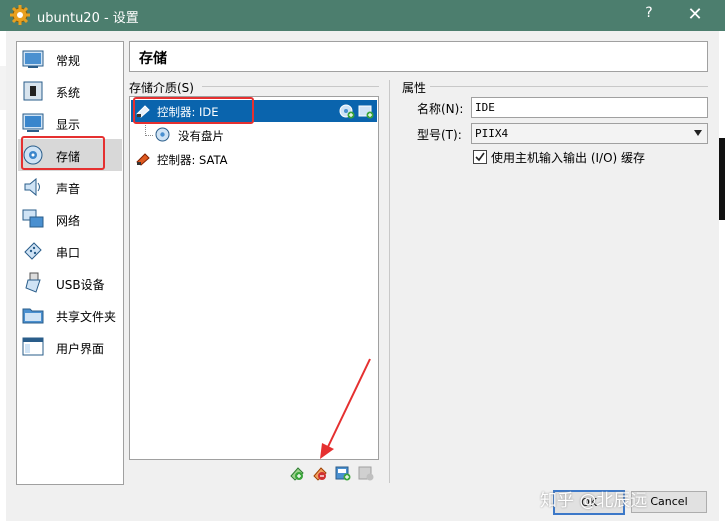  I want to click on host-io-label: 使用主机输入输出 (I/O) 缓存, so click(568, 158).